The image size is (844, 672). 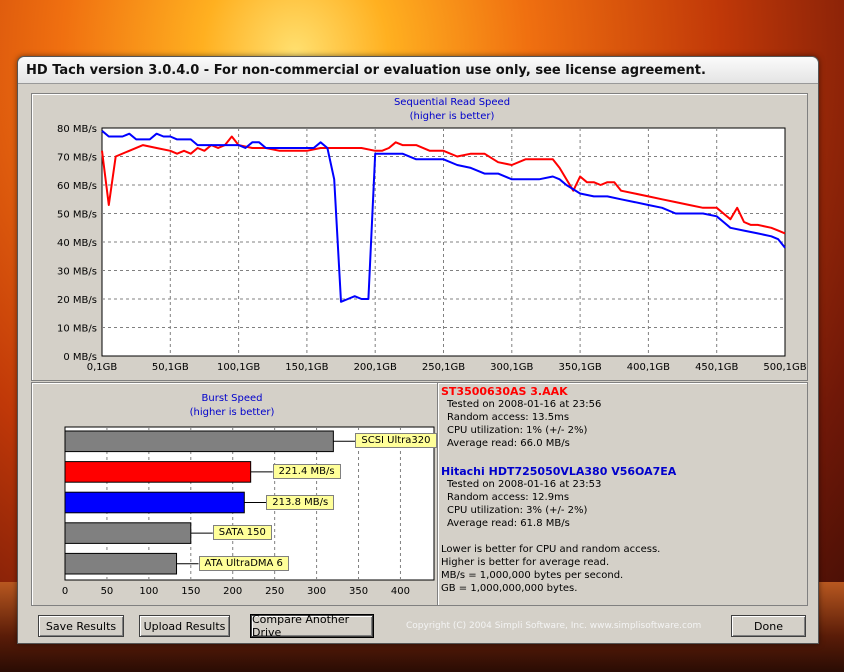 What do you see at coordinates (77, 300) in the screenshot?
I see `y-tick-label: 20 MB/s` at bounding box center [77, 300].